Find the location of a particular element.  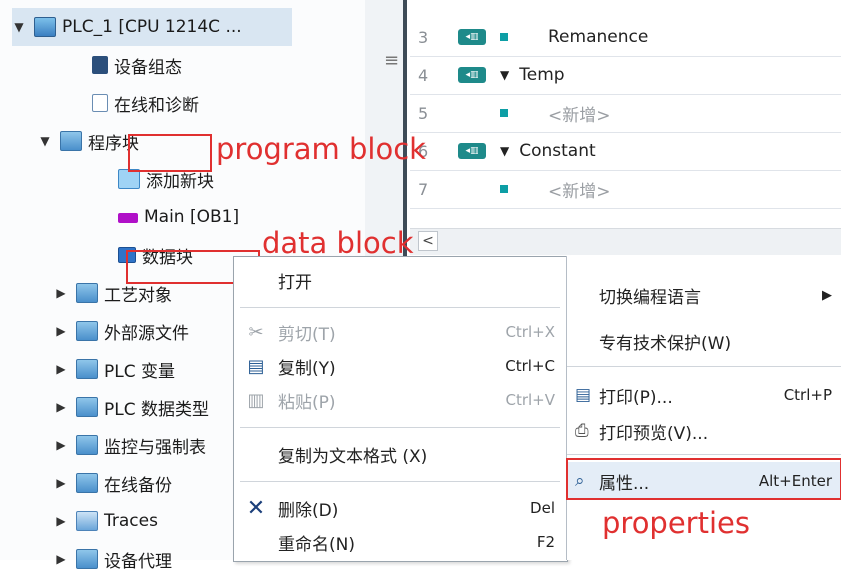

tree-item: ▶ 在线备份 is located at coordinates (113, 483).